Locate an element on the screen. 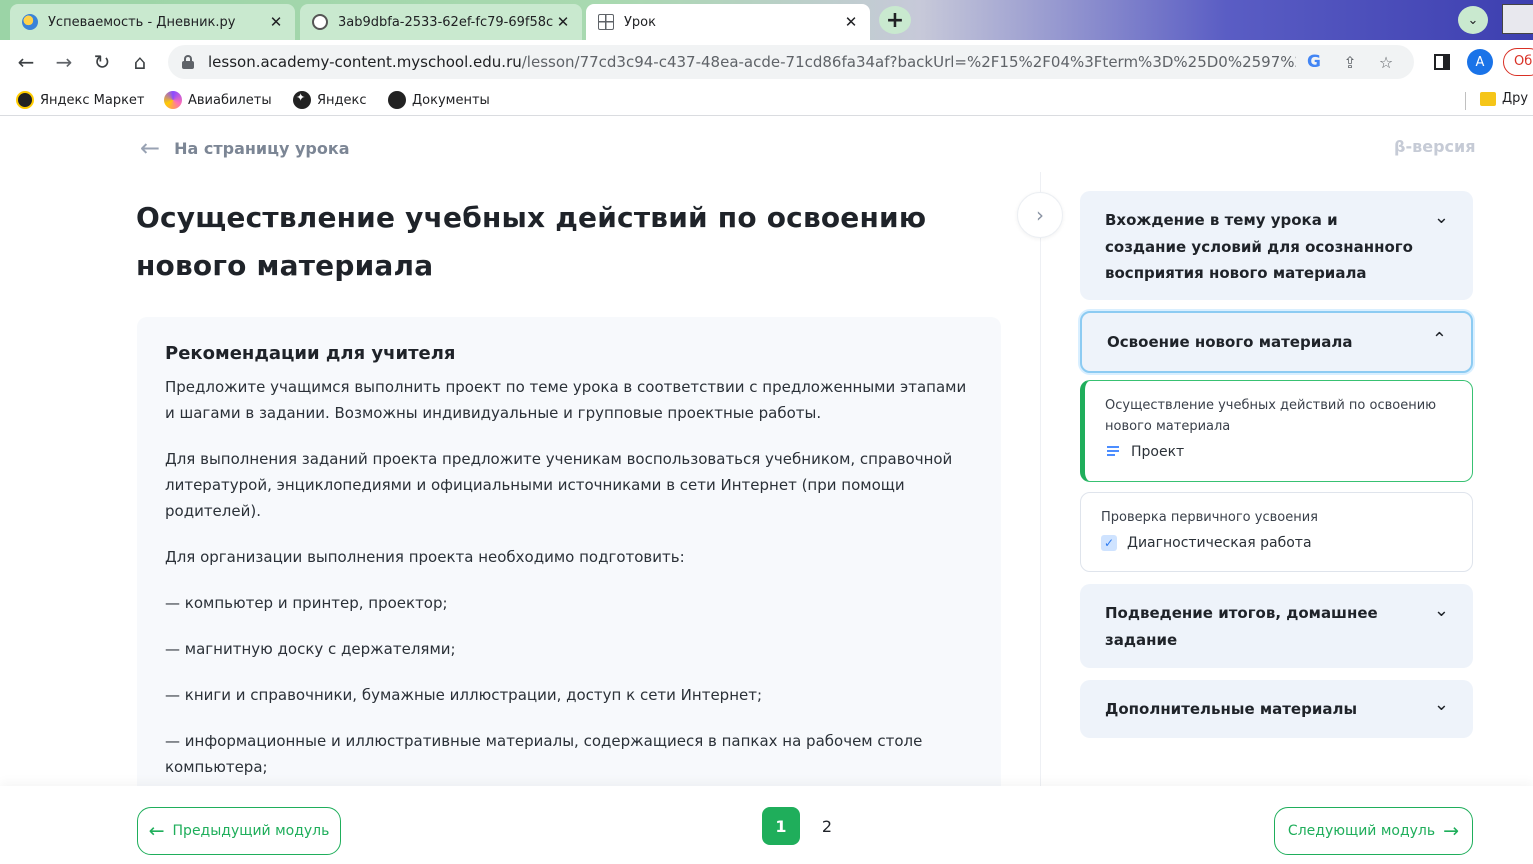 The width and height of the screenshot is (1533, 864). home-icon: ⌂ is located at coordinates (140, 62).